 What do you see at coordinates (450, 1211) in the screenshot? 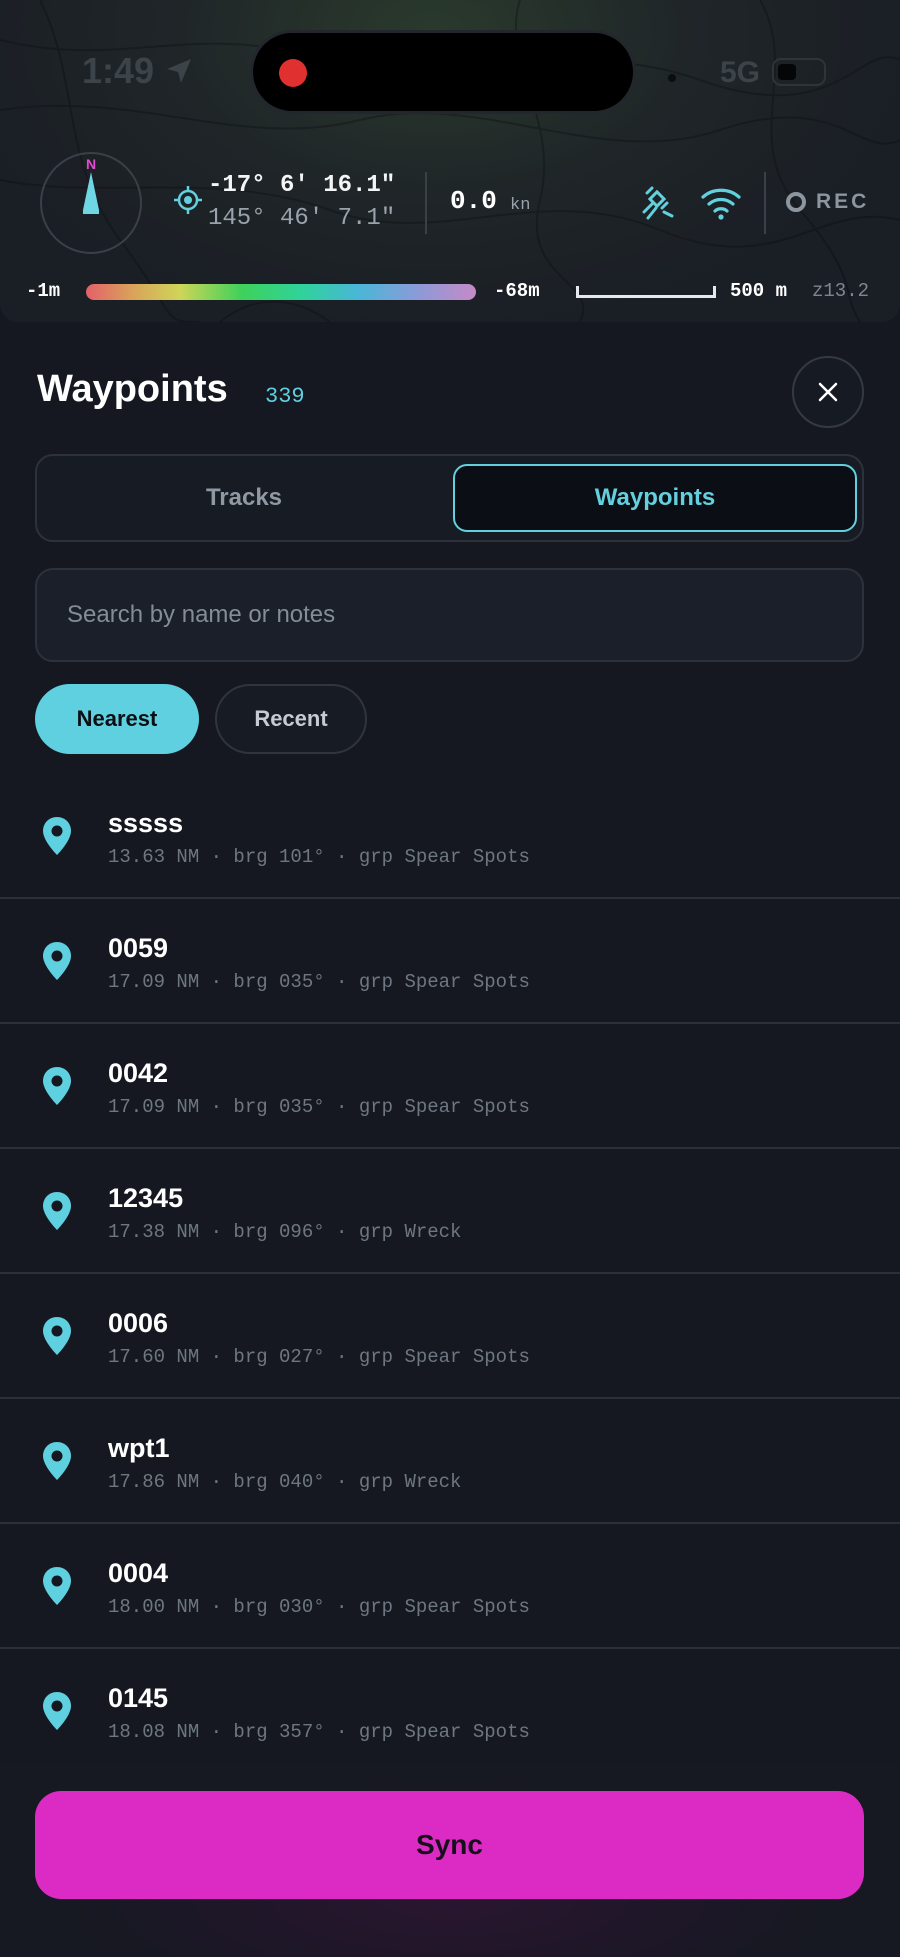
I see `list-item: 12345 17.38 NM · brg 096° · grp Wreck` at bounding box center [450, 1211].